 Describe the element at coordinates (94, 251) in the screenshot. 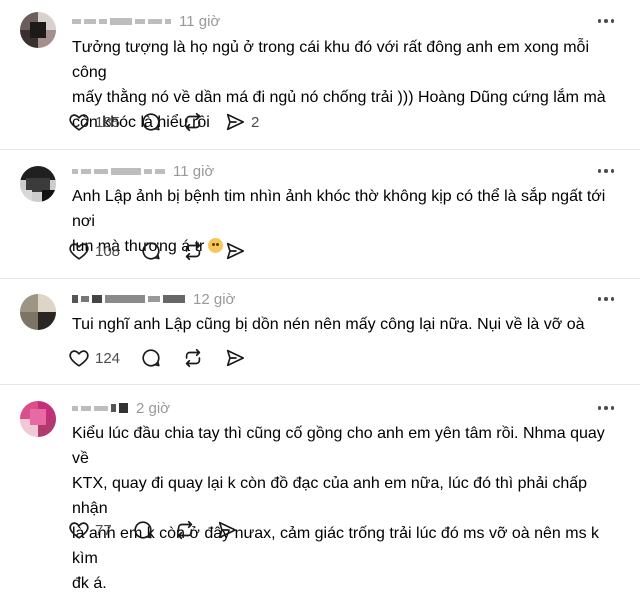

I see `like-button: 108` at that location.